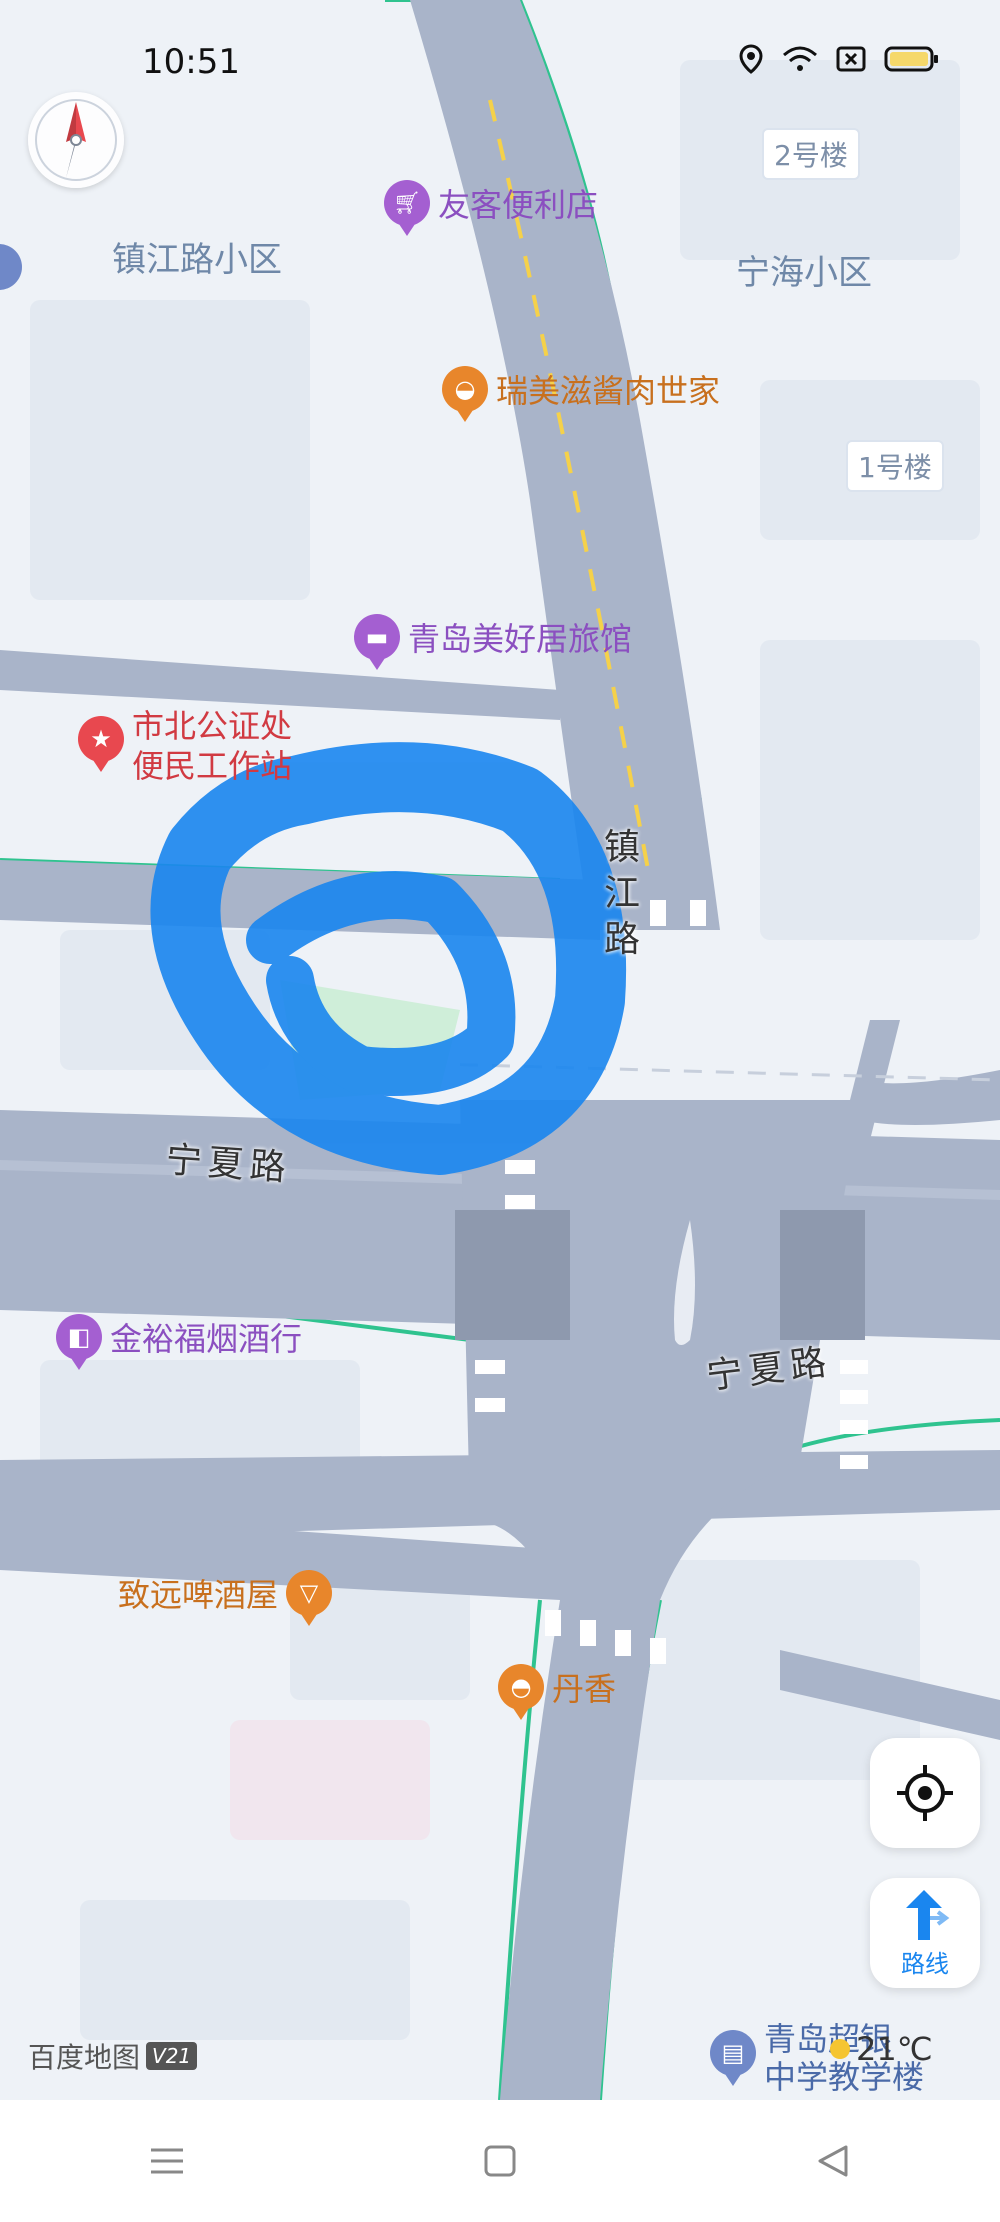 The height and width of the screenshot is (2222, 1000). I want to click on poi-meihaoju: ▬ 青岛美好居旅馆, so click(493, 637).